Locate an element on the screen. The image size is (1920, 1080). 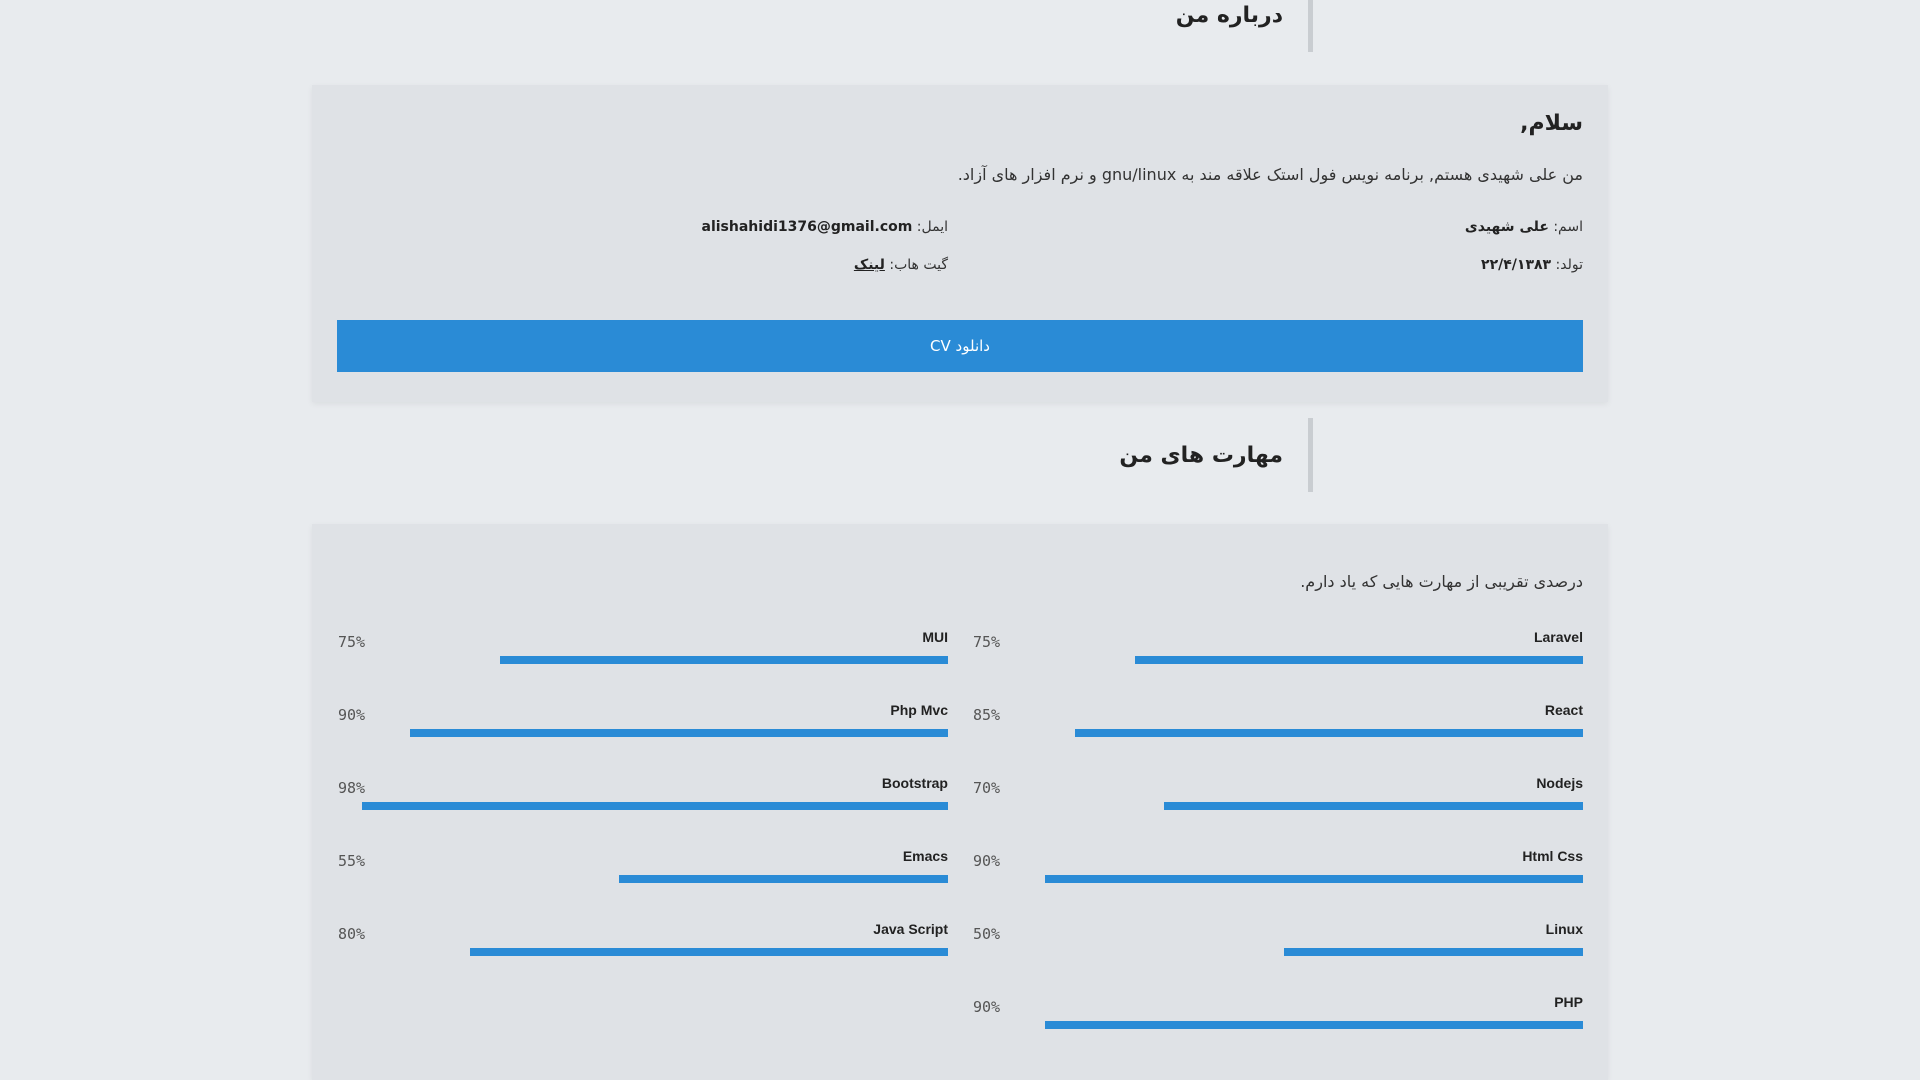
birth-label: تولد: is located at coordinates (1569, 265).